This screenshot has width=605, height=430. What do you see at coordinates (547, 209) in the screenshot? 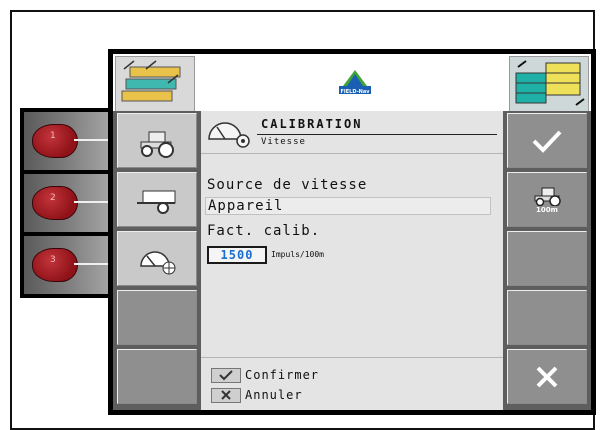
I see `distance-badge: 100m` at bounding box center [547, 209].